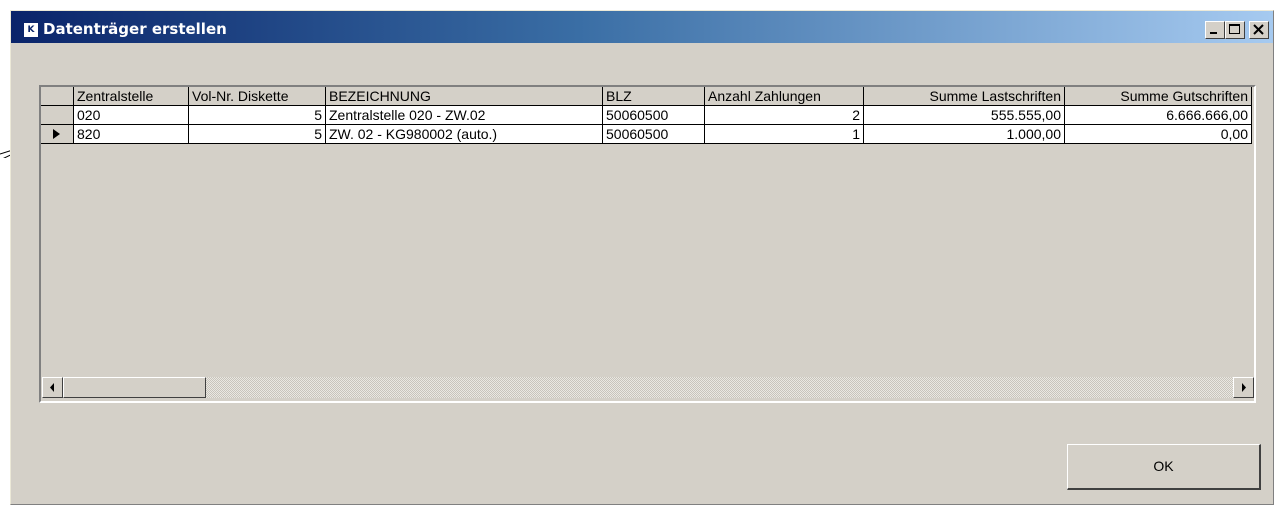 This screenshot has height=507, width=1276. I want to click on table-cell: 0,00, so click(1158, 134).